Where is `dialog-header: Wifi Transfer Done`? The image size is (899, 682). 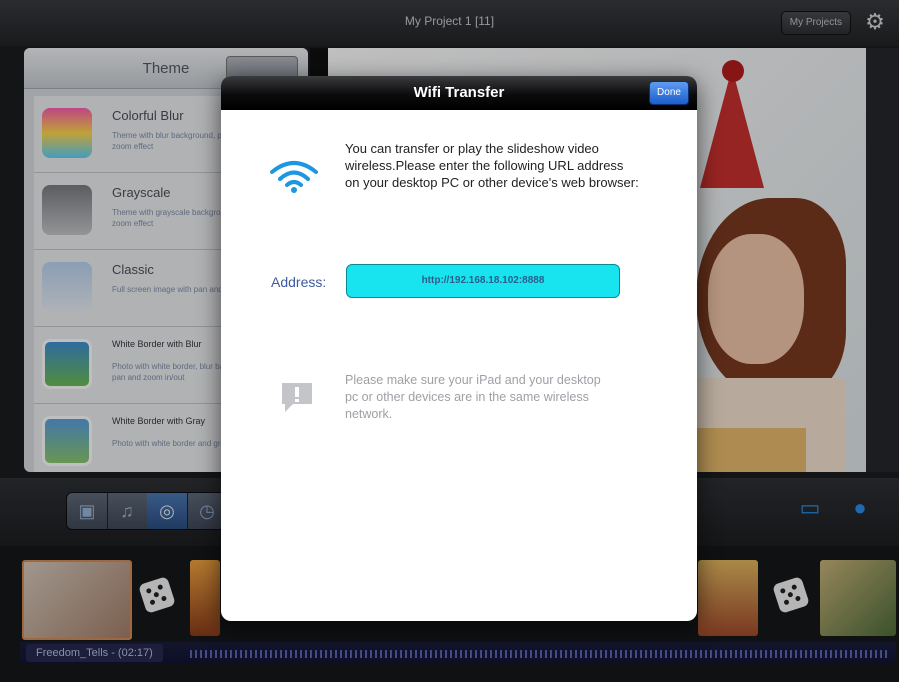 dialog-header: Wifi Transfer Done is located at coordinates (459, 93).